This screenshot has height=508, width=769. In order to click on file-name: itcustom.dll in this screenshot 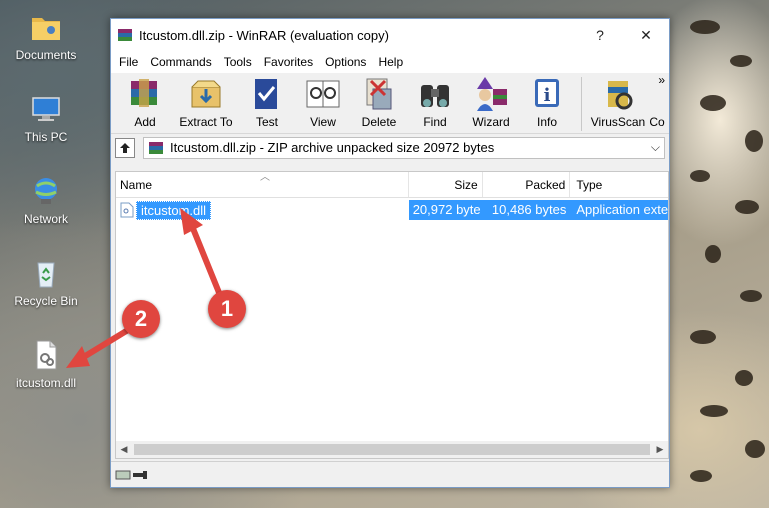, I will do `click(174, 210)`.